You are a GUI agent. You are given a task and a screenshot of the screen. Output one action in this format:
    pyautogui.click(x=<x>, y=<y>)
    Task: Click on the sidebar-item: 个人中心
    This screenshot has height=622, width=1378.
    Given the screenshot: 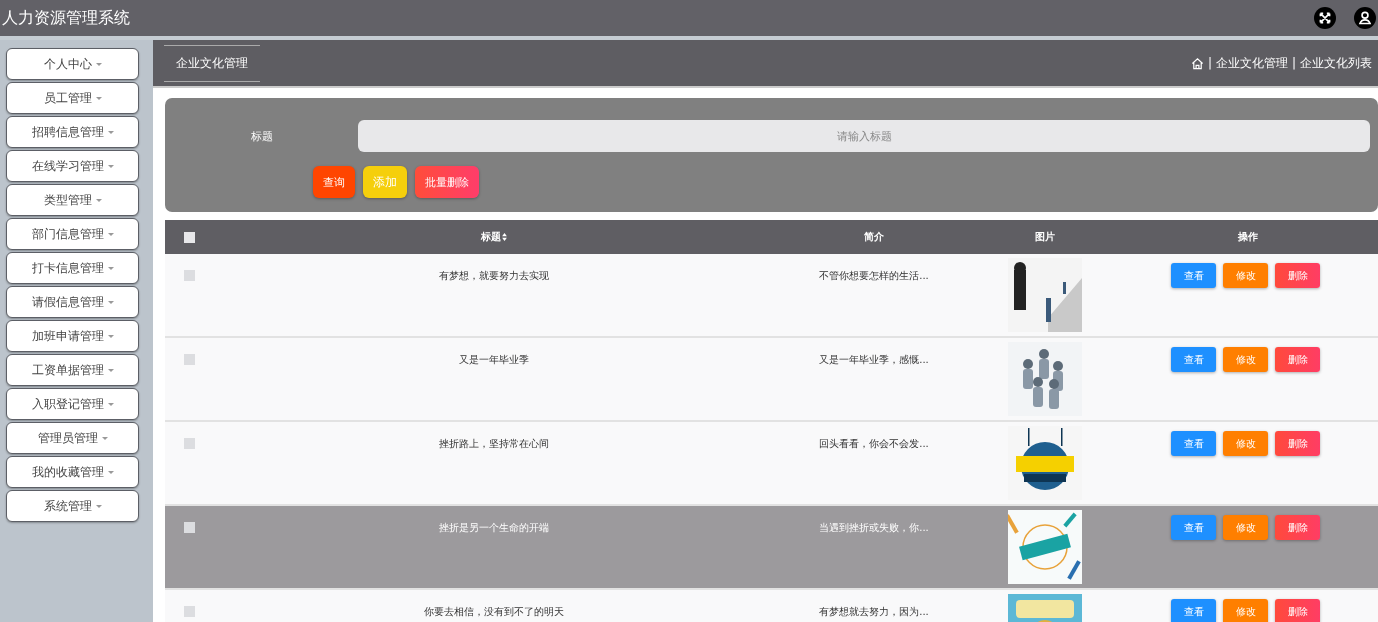 What is the action you would take?
    pyautogui.click(x=72, y=64)
    